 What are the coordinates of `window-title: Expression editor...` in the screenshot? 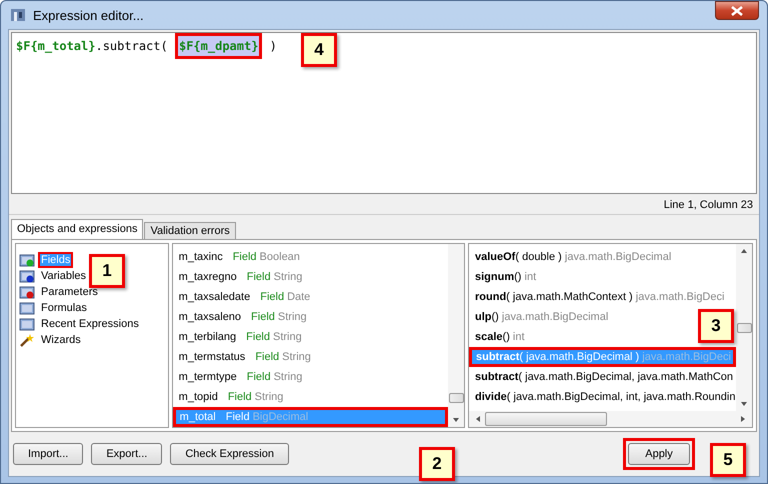 It's located at (88, 15).